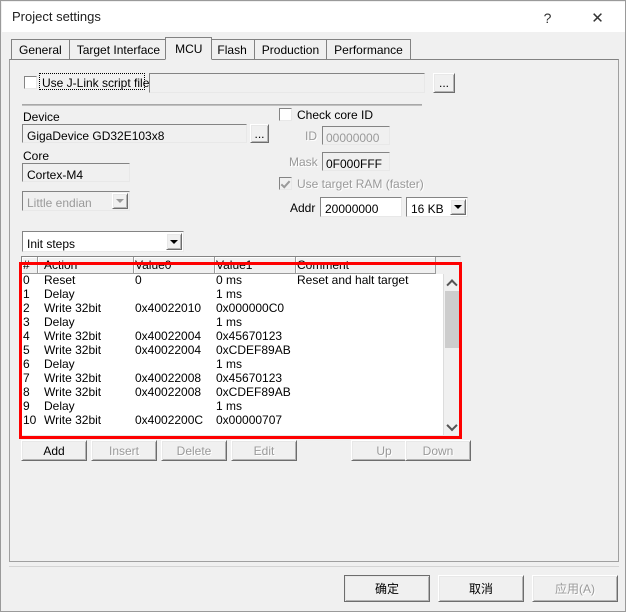  Describe the element at coordinates (51, 244) in the screenshot. I see `steps-selector-value: Init steps` at that location.